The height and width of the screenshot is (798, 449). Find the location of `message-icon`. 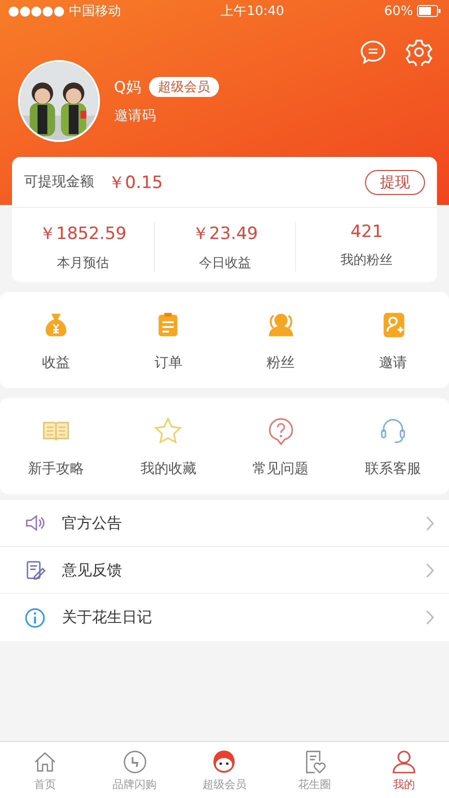

message-icon is located at coordinates (373, 52).